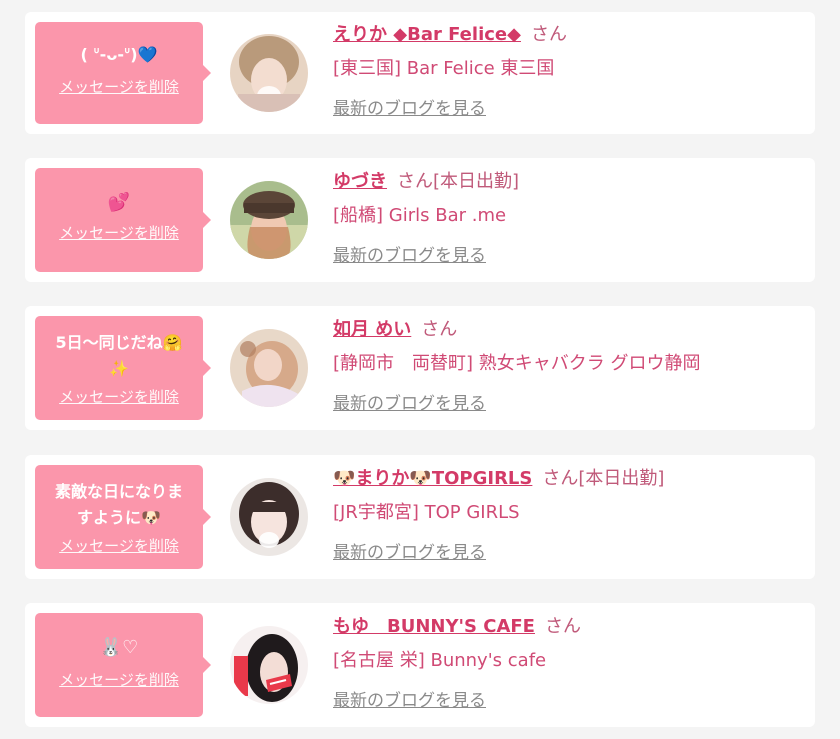 This screenshot has height=739, width=840. I want to click on girl-name-link: もゆ BUNNY'S CAFE, so click(434, 626).